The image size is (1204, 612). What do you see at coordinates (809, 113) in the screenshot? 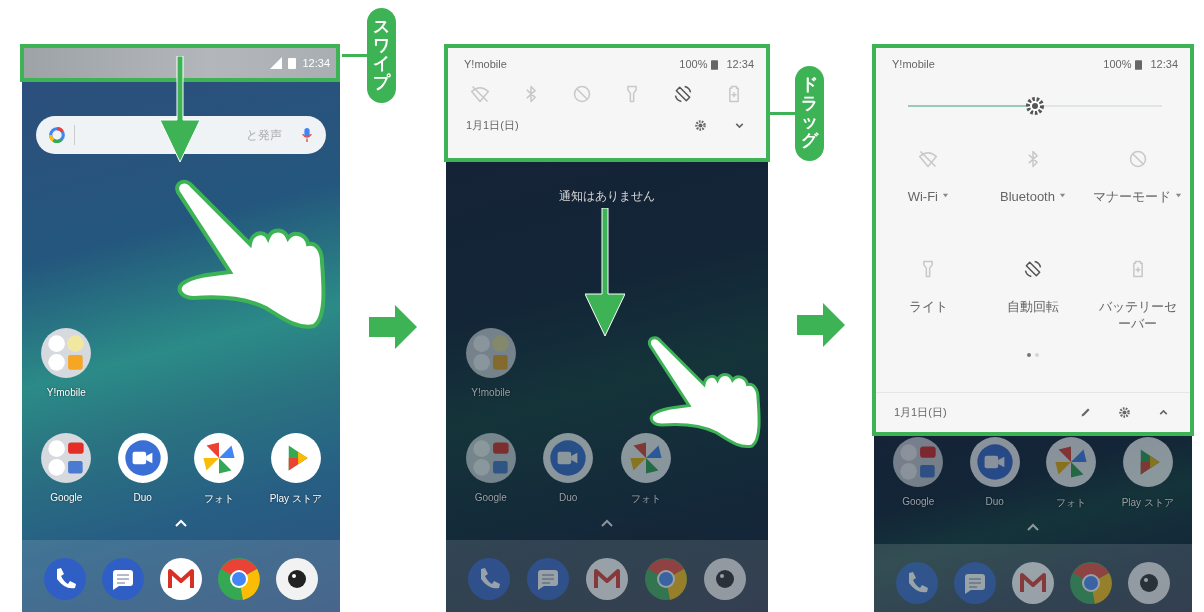
I see `gesture-label: ドラッグ` at bounding box center [809, 113].